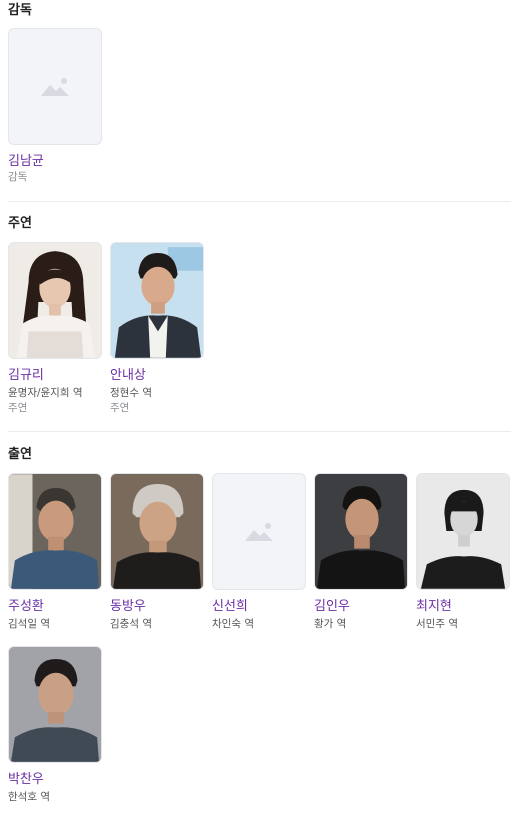 The width and height of the screenshot is (519, 834). Describe the element at coordinates (330, 624) in the screenshot. I see `person-role: 황가 역` at that location.